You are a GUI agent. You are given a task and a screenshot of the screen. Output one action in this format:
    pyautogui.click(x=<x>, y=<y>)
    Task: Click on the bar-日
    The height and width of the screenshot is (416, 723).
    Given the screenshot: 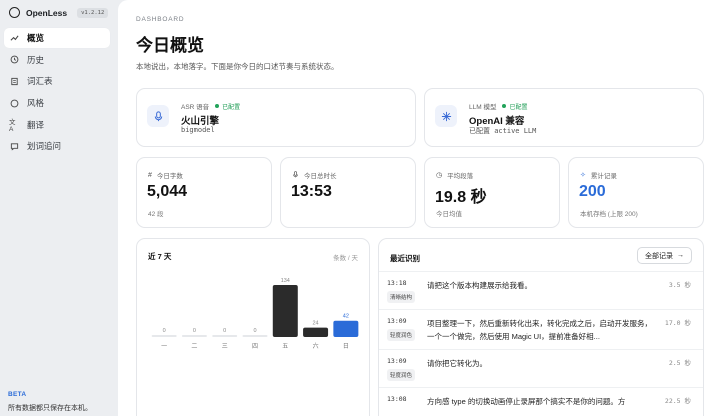 What is the action you would take?
    pyautogui.click(x=346, y=328)
    